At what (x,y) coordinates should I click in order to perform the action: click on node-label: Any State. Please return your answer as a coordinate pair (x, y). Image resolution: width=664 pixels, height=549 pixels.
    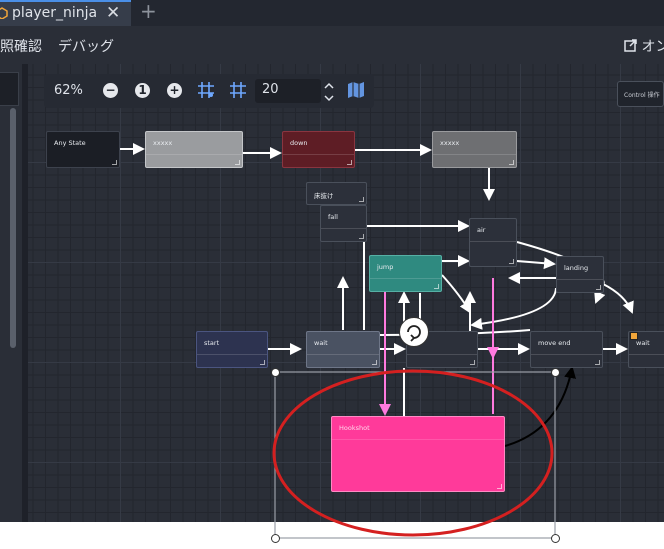
    Looking at the image, I should click on (70, 143).